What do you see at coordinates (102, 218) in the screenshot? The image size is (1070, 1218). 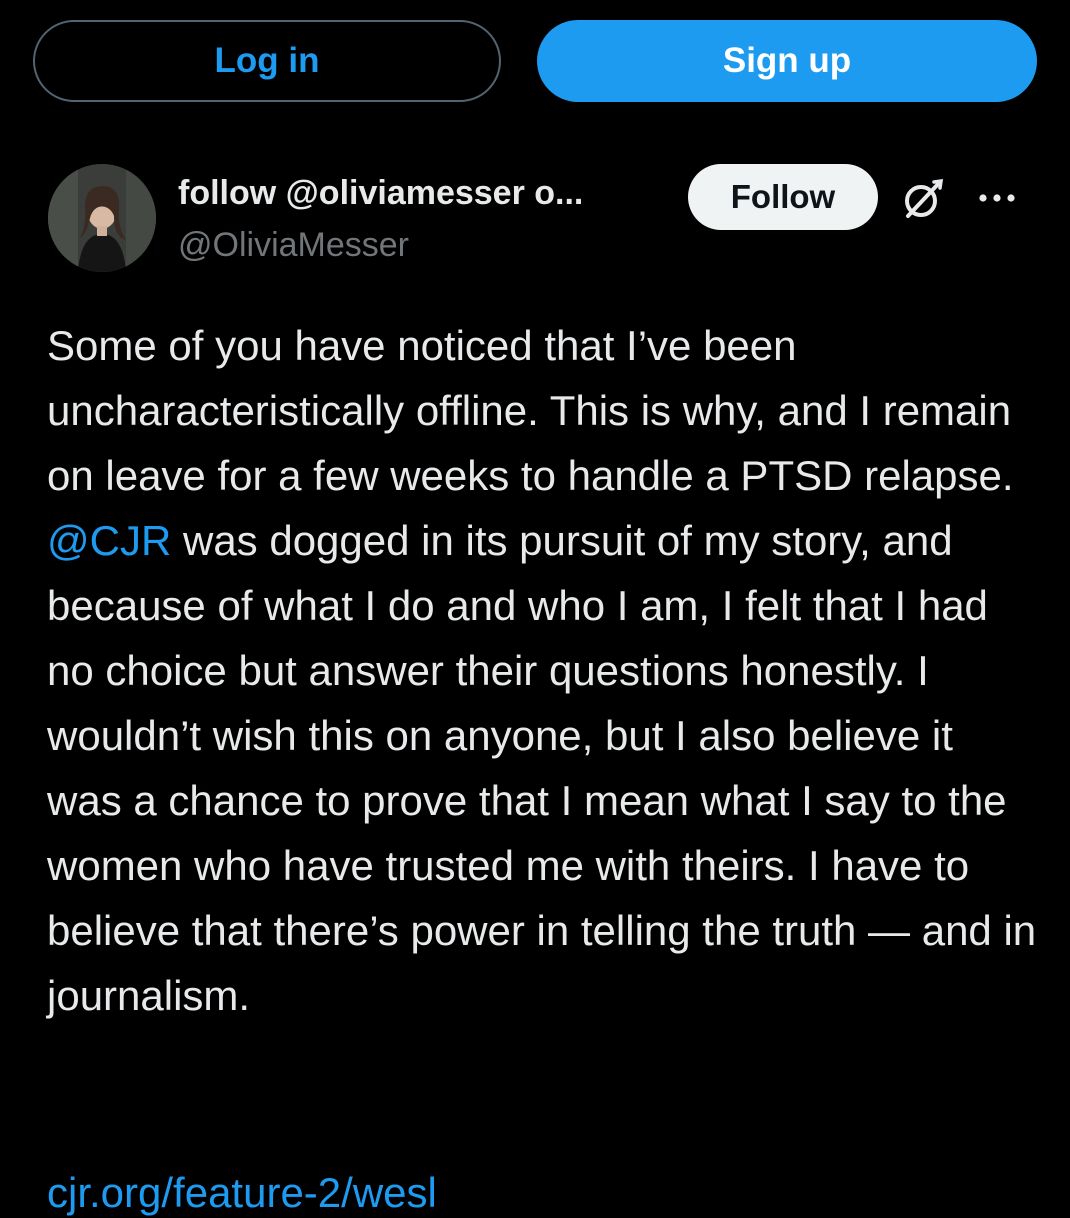 I see `avatar` at bounding box center [102, 218].